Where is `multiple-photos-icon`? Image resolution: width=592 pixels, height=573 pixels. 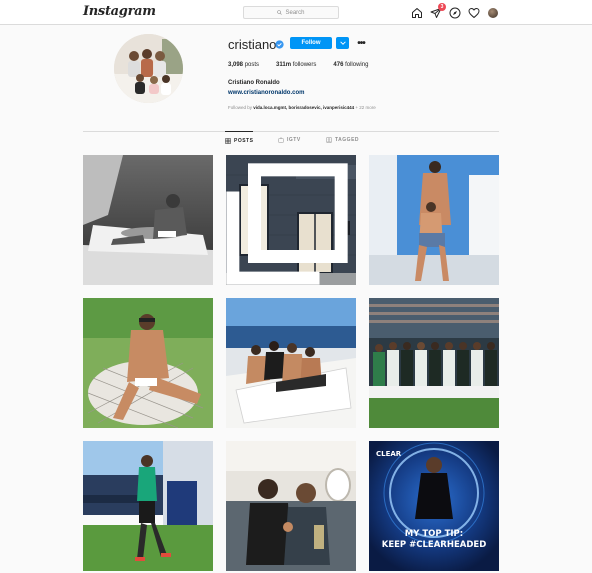
multiple-photos-icon is located at coordinates (287, 224).